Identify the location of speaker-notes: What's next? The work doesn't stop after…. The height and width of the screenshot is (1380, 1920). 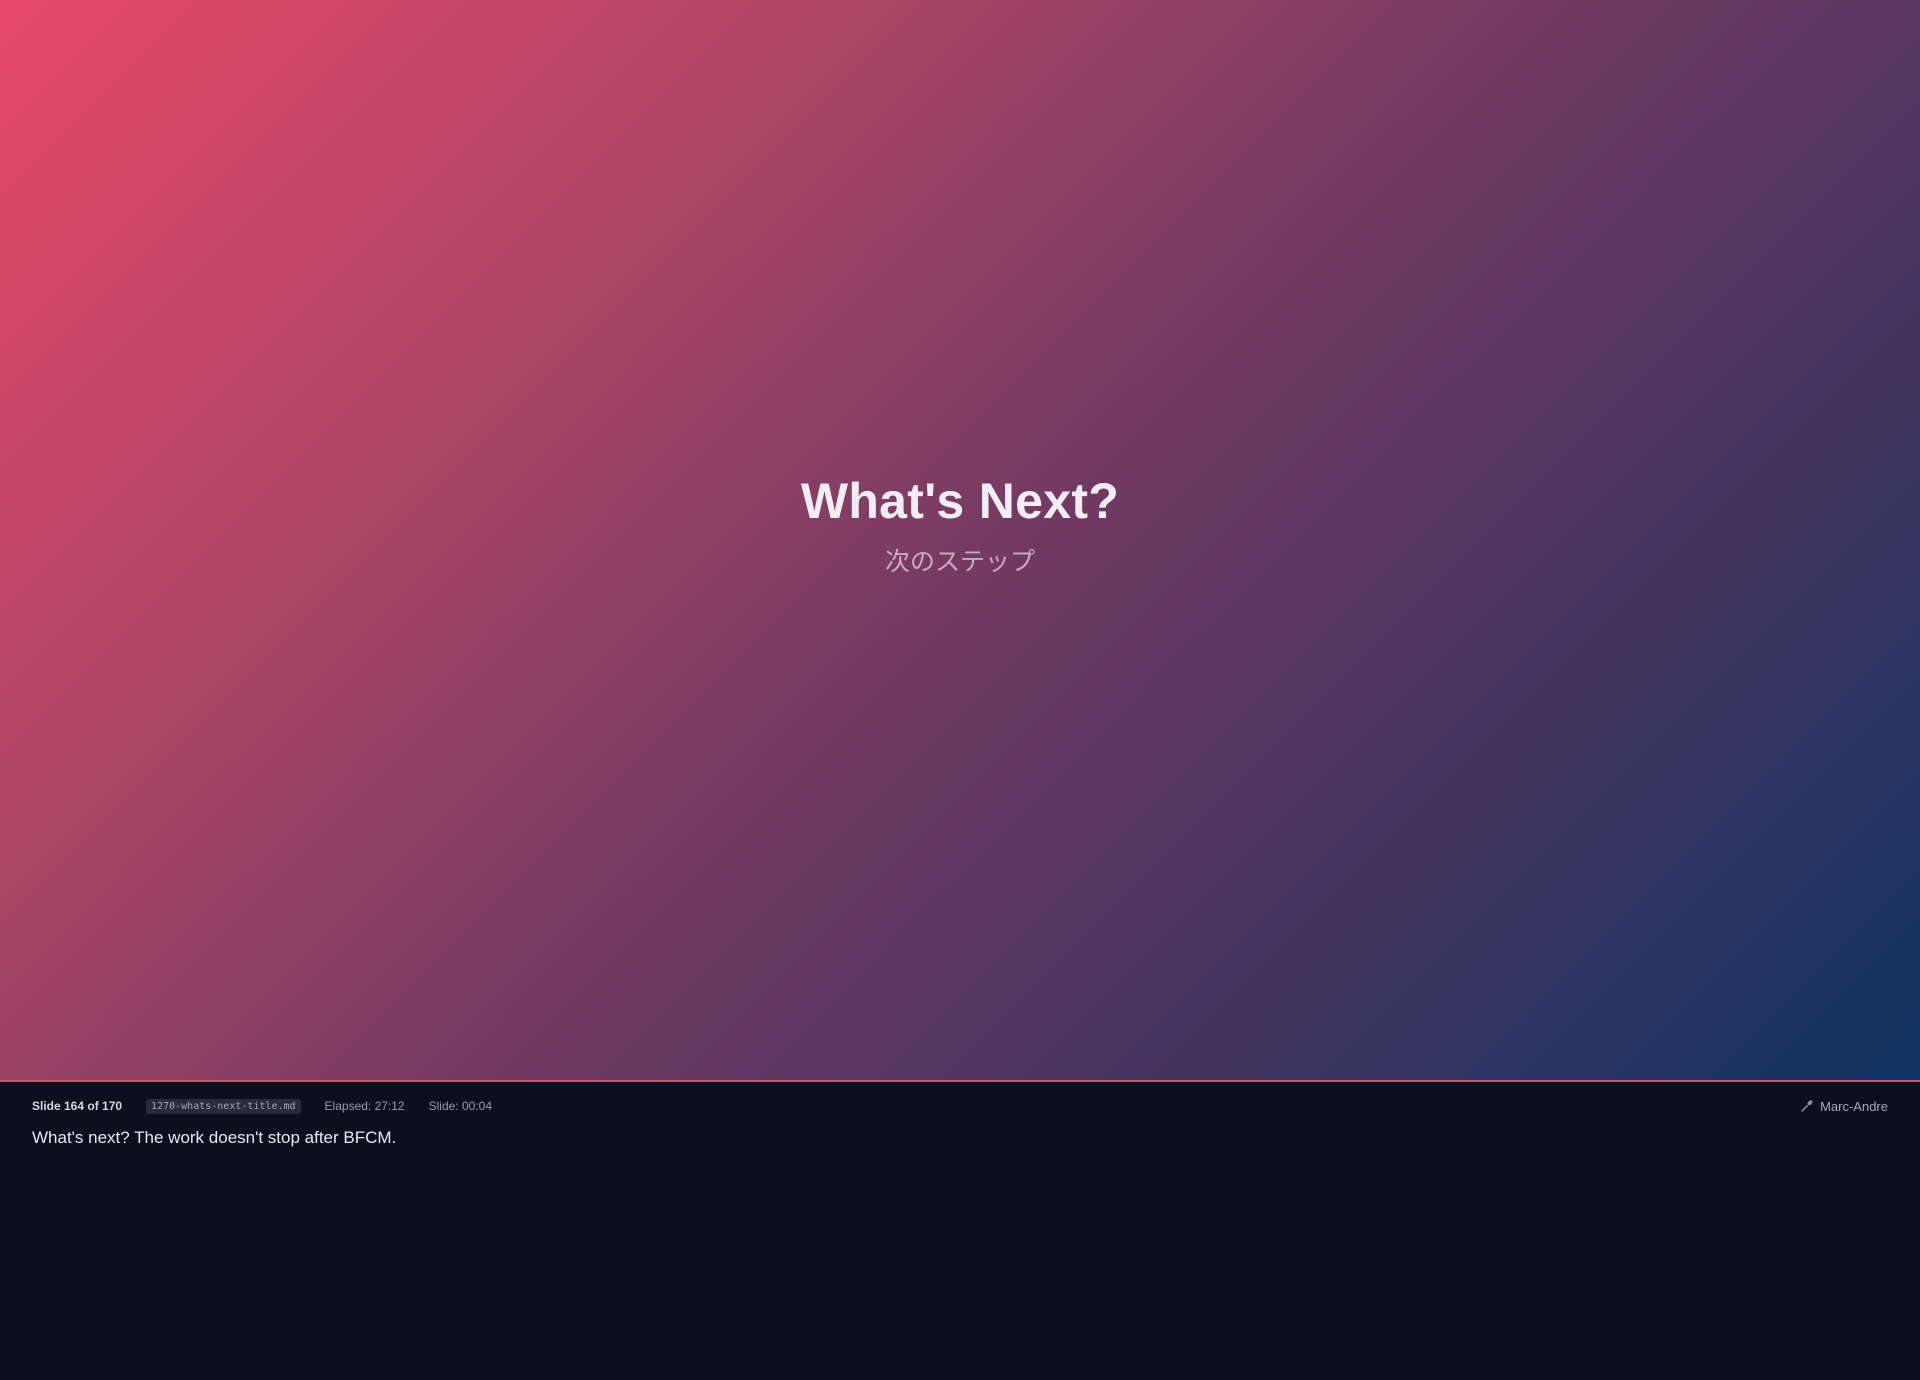
(214, 1137).